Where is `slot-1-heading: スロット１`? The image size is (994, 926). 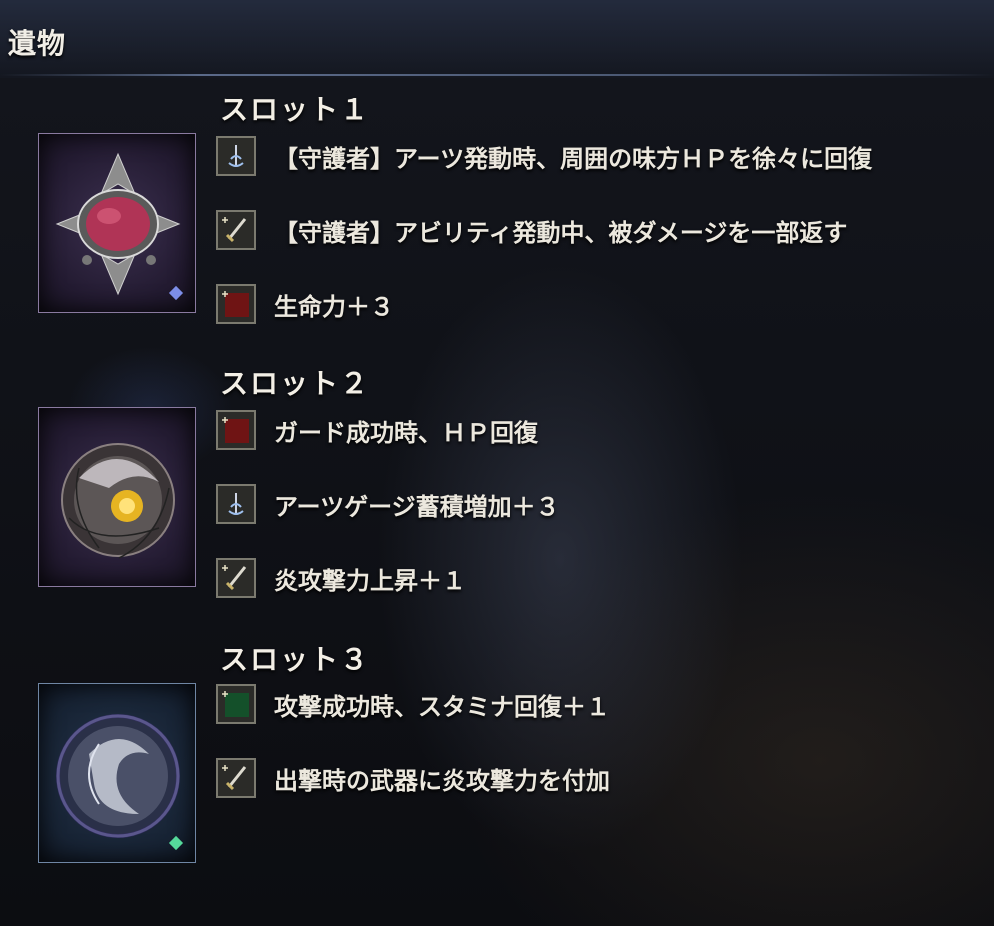
slot-1-heading: スロット１ is located at coordinates (295, 109).